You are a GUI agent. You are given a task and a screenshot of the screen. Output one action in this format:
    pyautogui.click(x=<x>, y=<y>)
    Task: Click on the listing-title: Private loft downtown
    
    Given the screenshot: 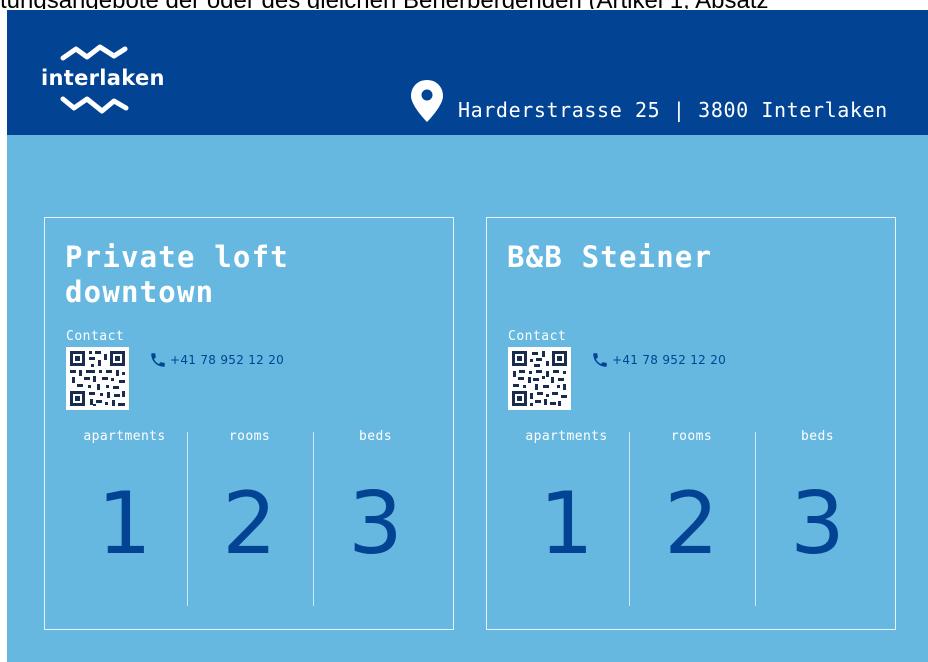 What is the action you would take?
    pyautogui.click(x=177, y=274)
    